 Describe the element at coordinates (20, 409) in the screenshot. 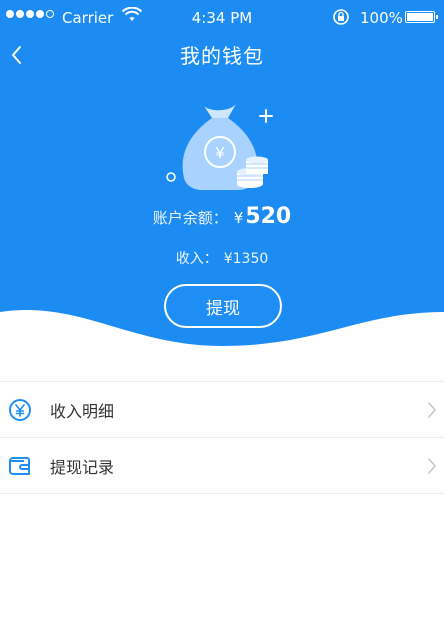

I see `yuan-circle-icon` at that location.